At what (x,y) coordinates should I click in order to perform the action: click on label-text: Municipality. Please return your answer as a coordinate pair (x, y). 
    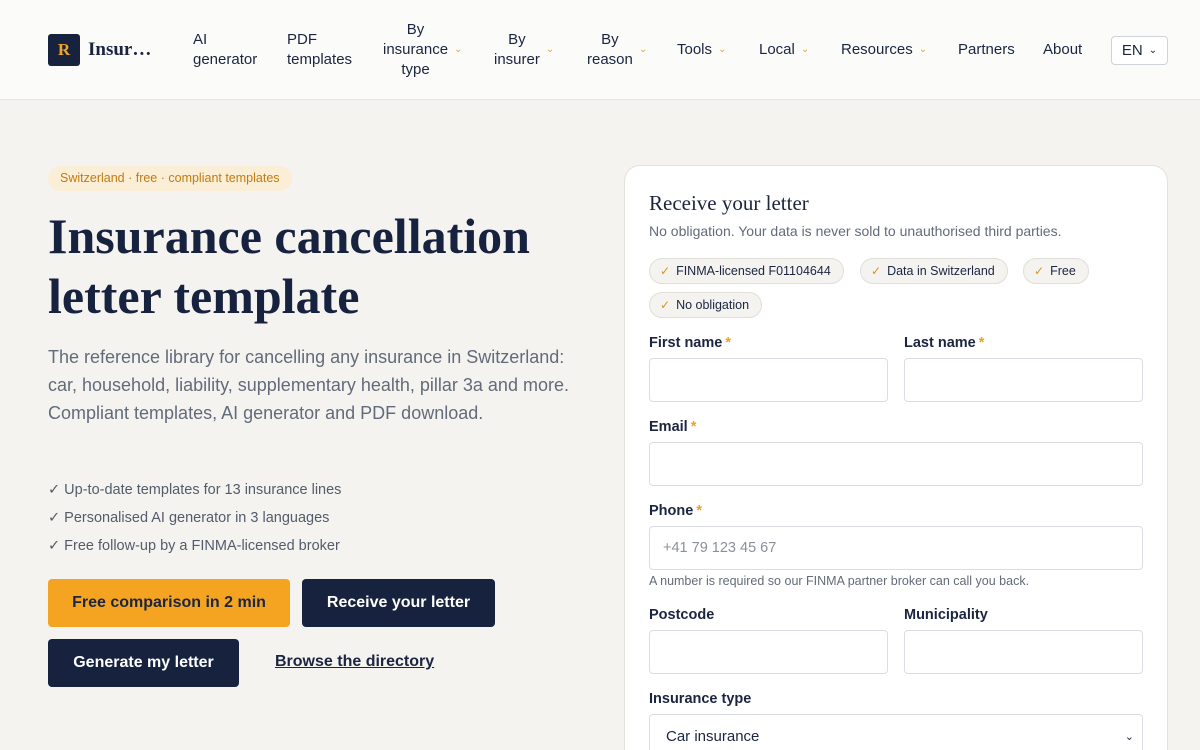
    Looking at the image, I should click on (946, 615).